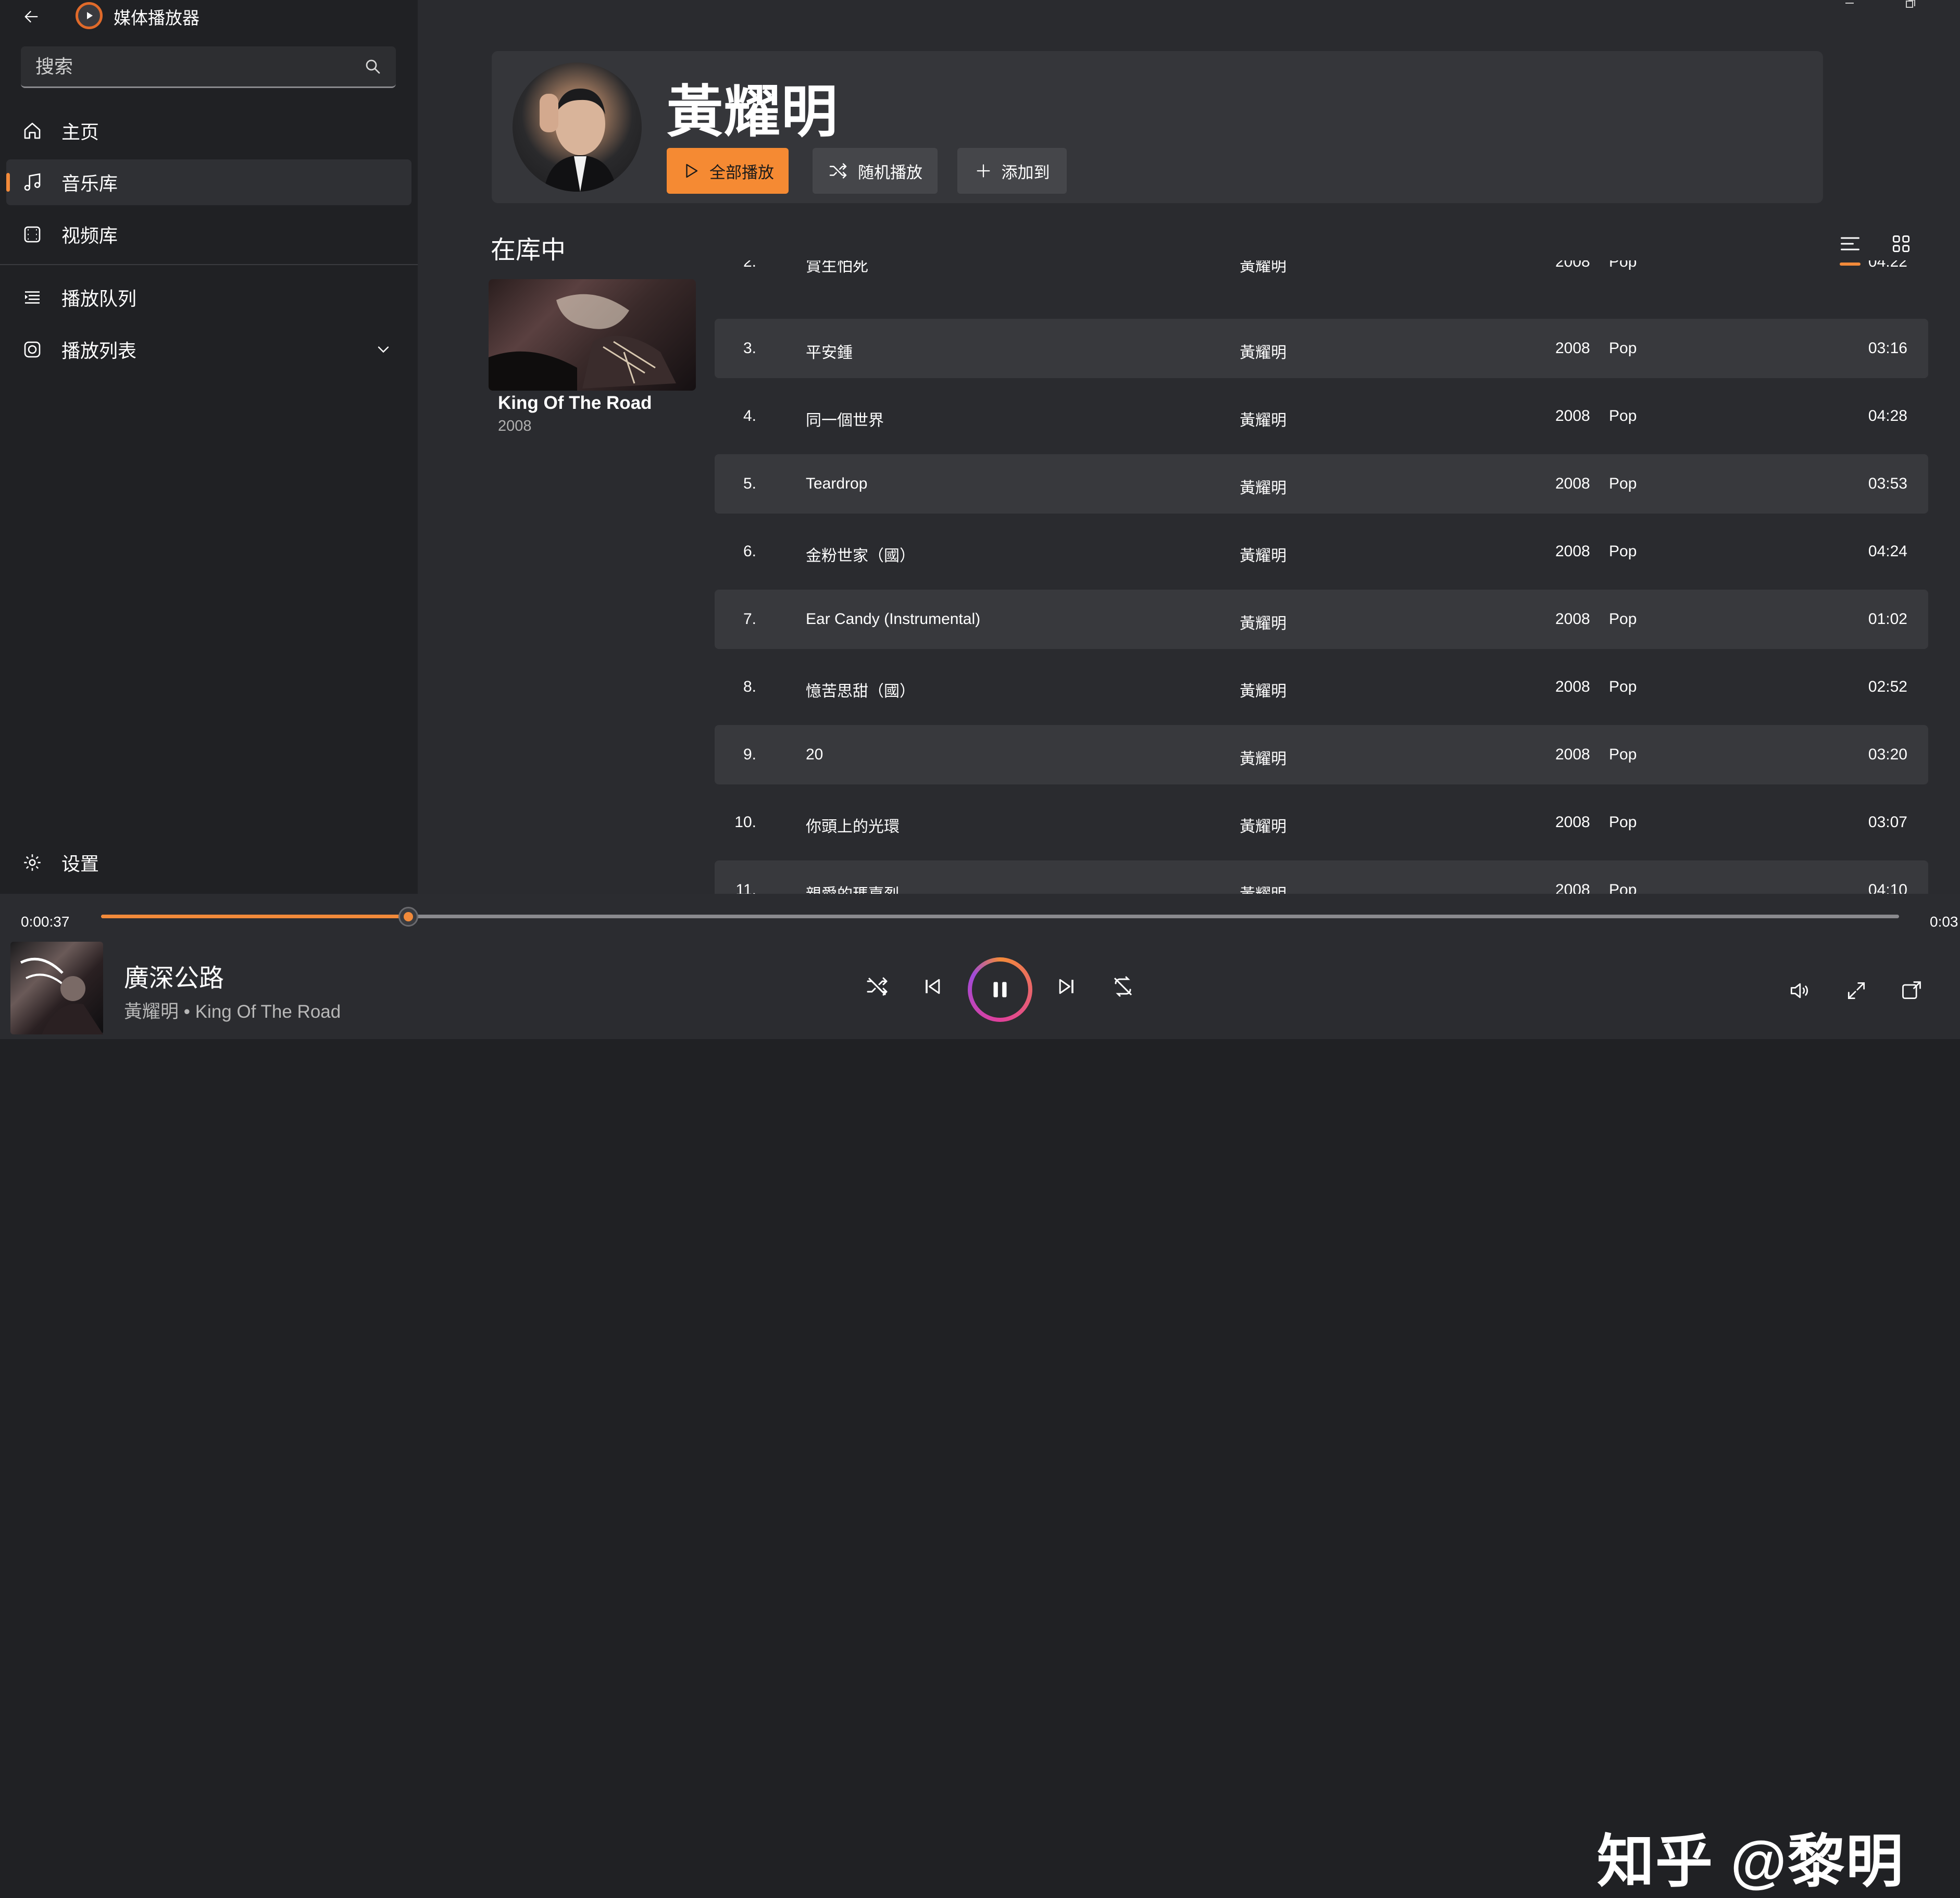 The height and width of the screenshot is (1898, 1960). What do you see at coordinates (830, 352) in the screenshot?
I see `track-title: 平安鍾` at bounding box center [830, 352].